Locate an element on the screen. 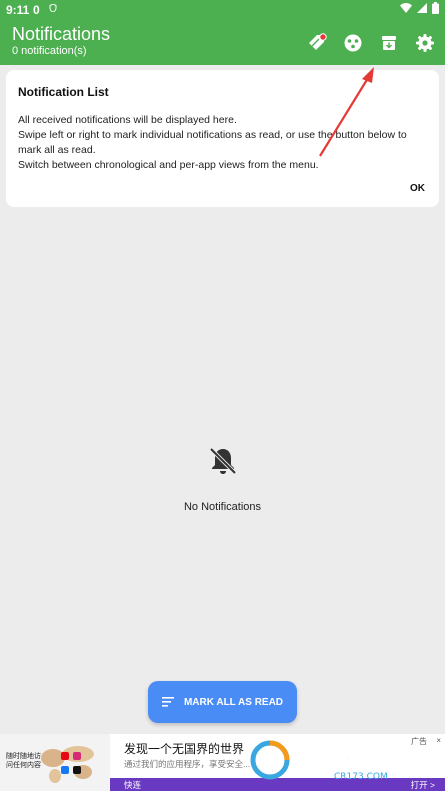 This screenshot has height=791, width=445. battery-icon is located at coordinates (435, 8).